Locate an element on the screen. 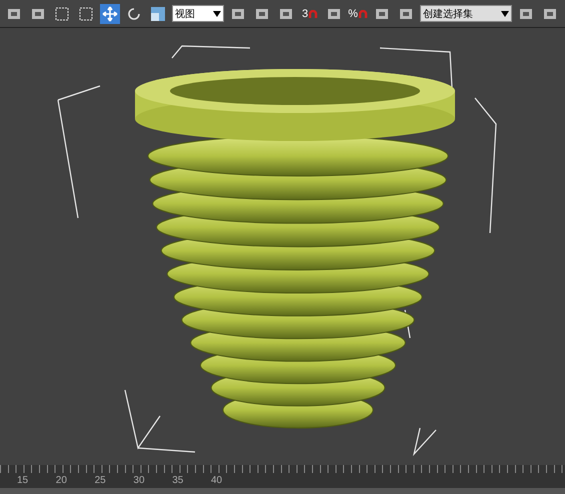  timeline-tick-label: 15 is located at coordinates (23, 480).